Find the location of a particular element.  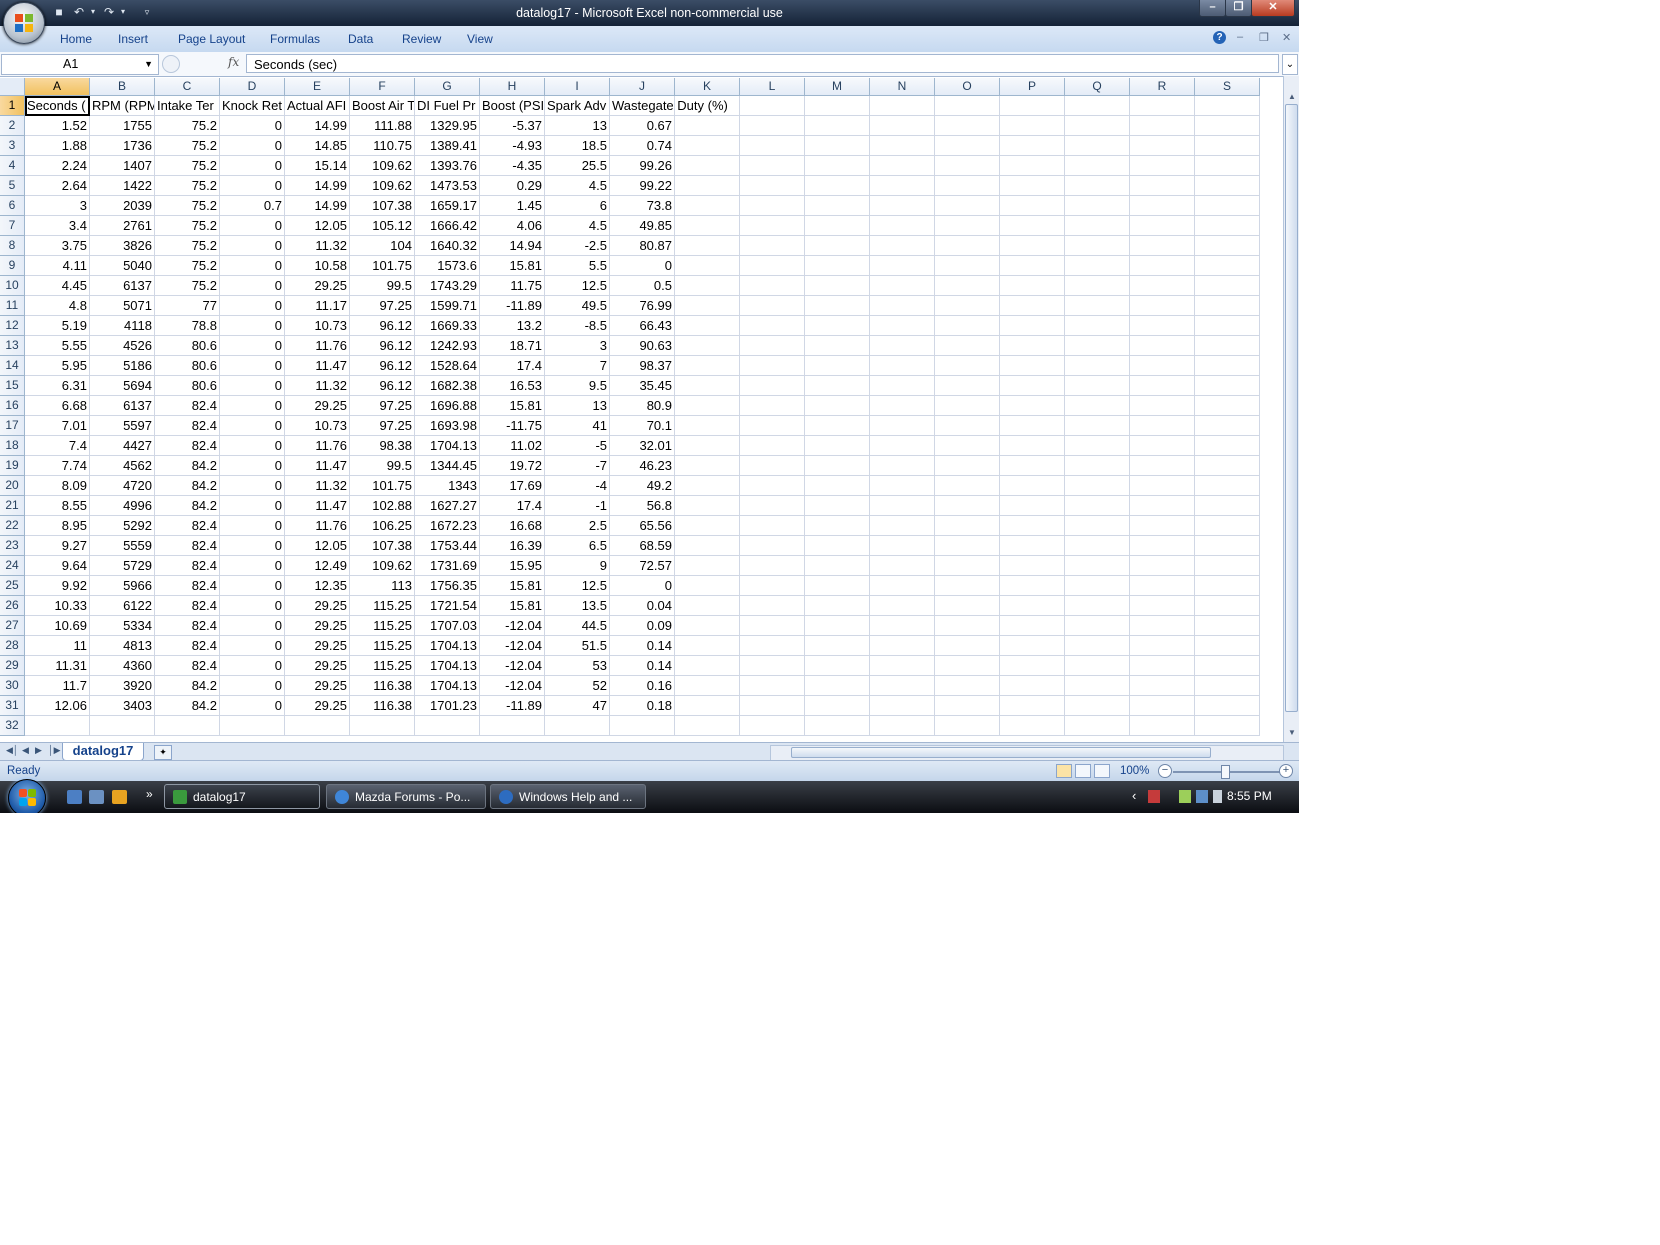

data-cell: 0.29 is located at coordinates (512, 186).